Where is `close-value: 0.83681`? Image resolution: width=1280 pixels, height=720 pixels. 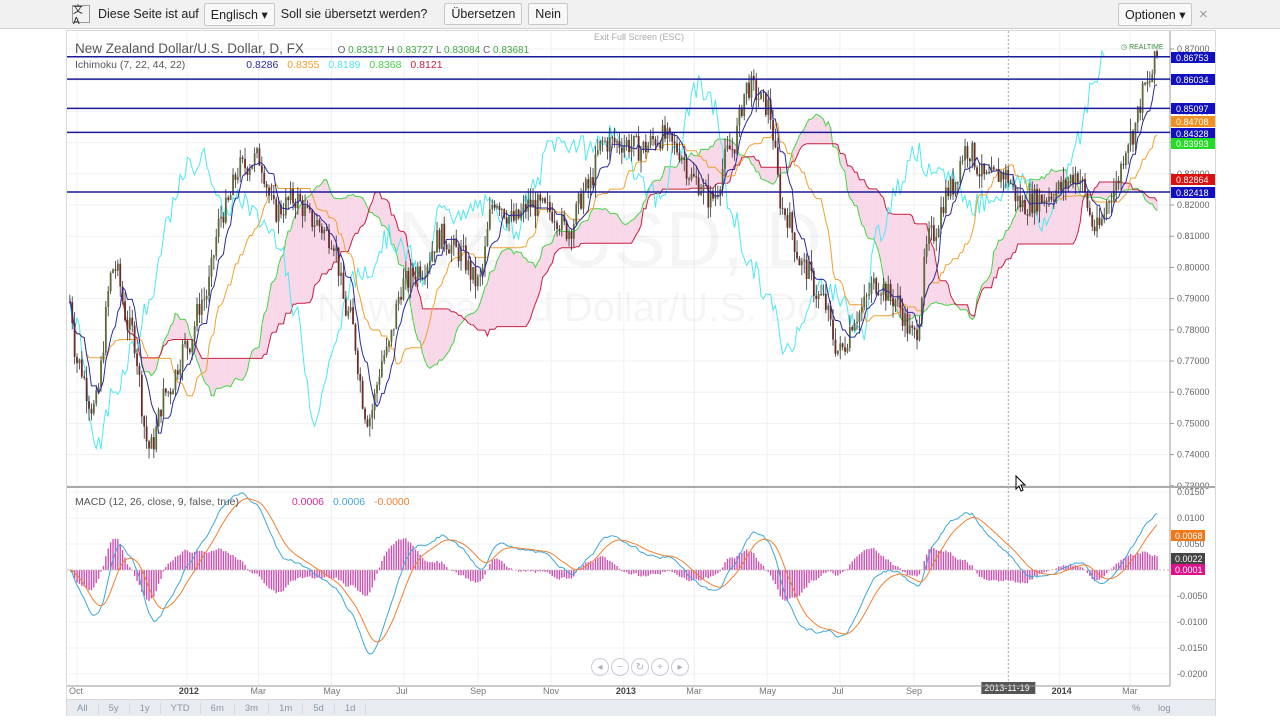 close-value: 0.83681 is located at coordinates (511, 50).